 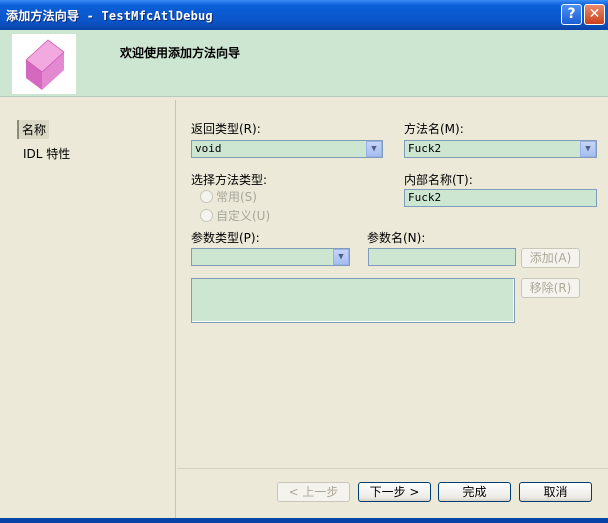 I want to click on sidebar-item-idl-attributes: IDL 特性, so click(x=46, y=153).